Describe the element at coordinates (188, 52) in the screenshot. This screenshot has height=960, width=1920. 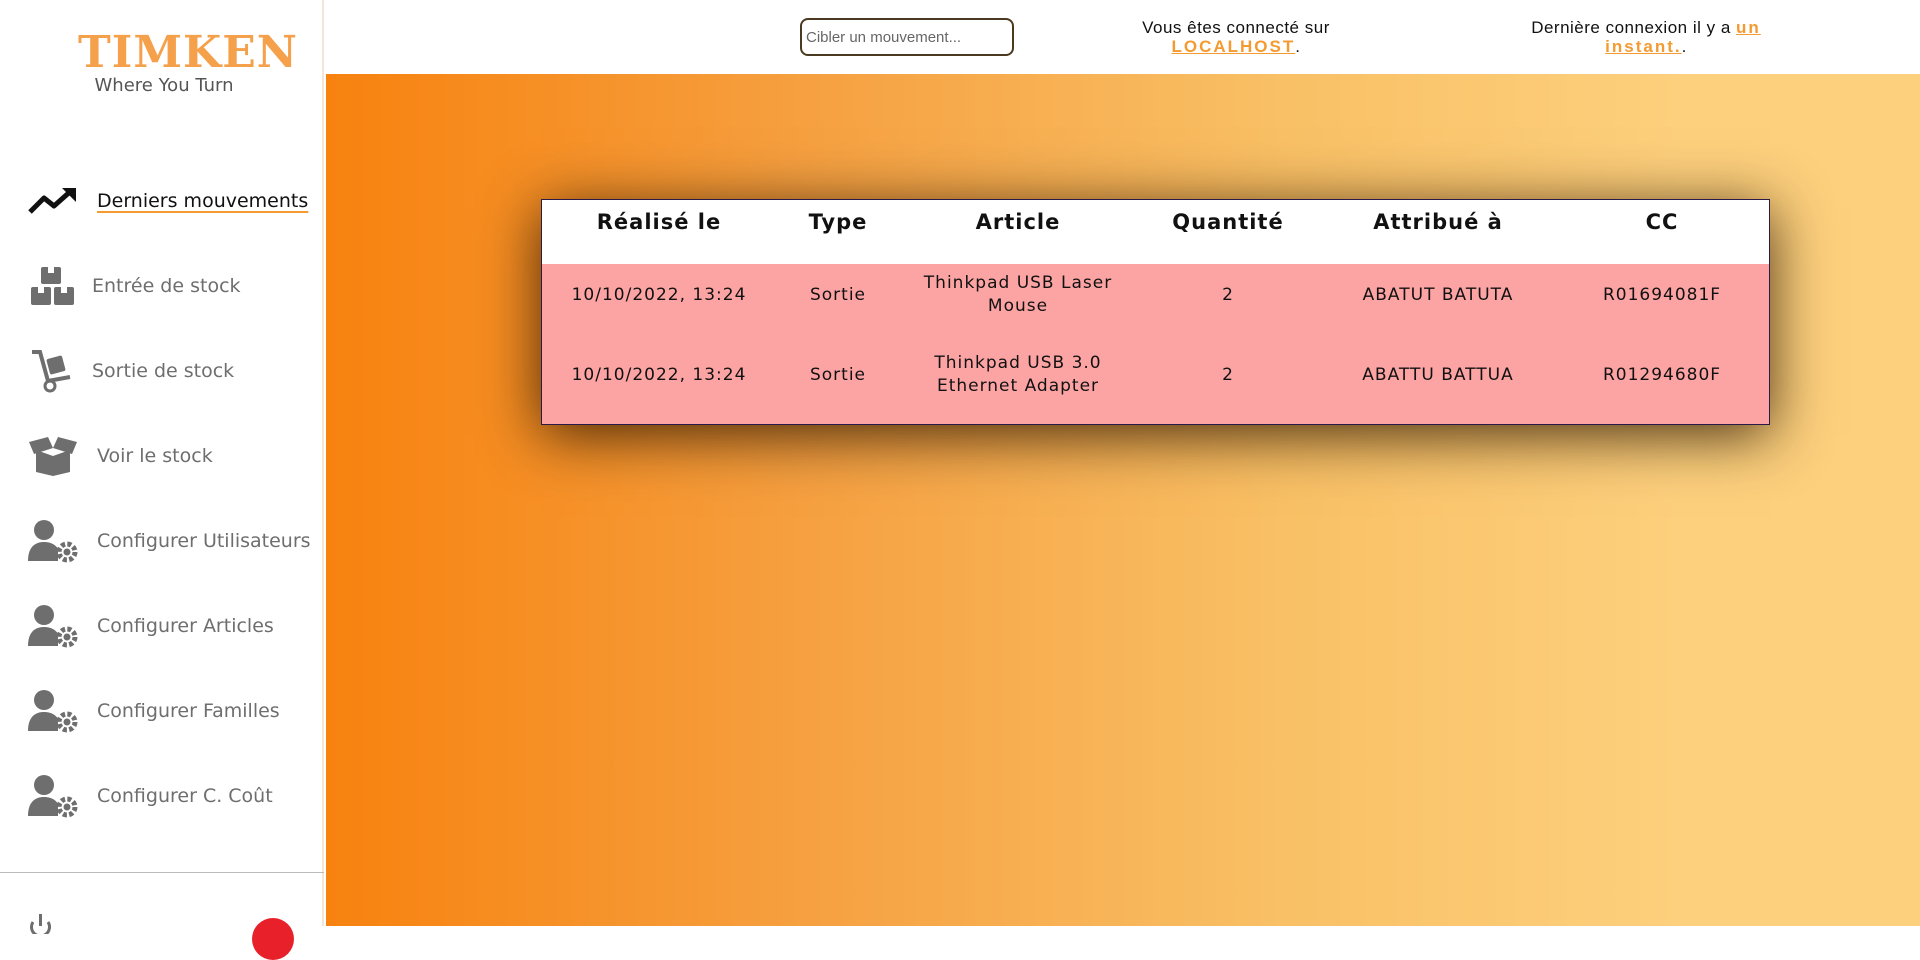
I see `logo-brand: TIMKEN` at that location.